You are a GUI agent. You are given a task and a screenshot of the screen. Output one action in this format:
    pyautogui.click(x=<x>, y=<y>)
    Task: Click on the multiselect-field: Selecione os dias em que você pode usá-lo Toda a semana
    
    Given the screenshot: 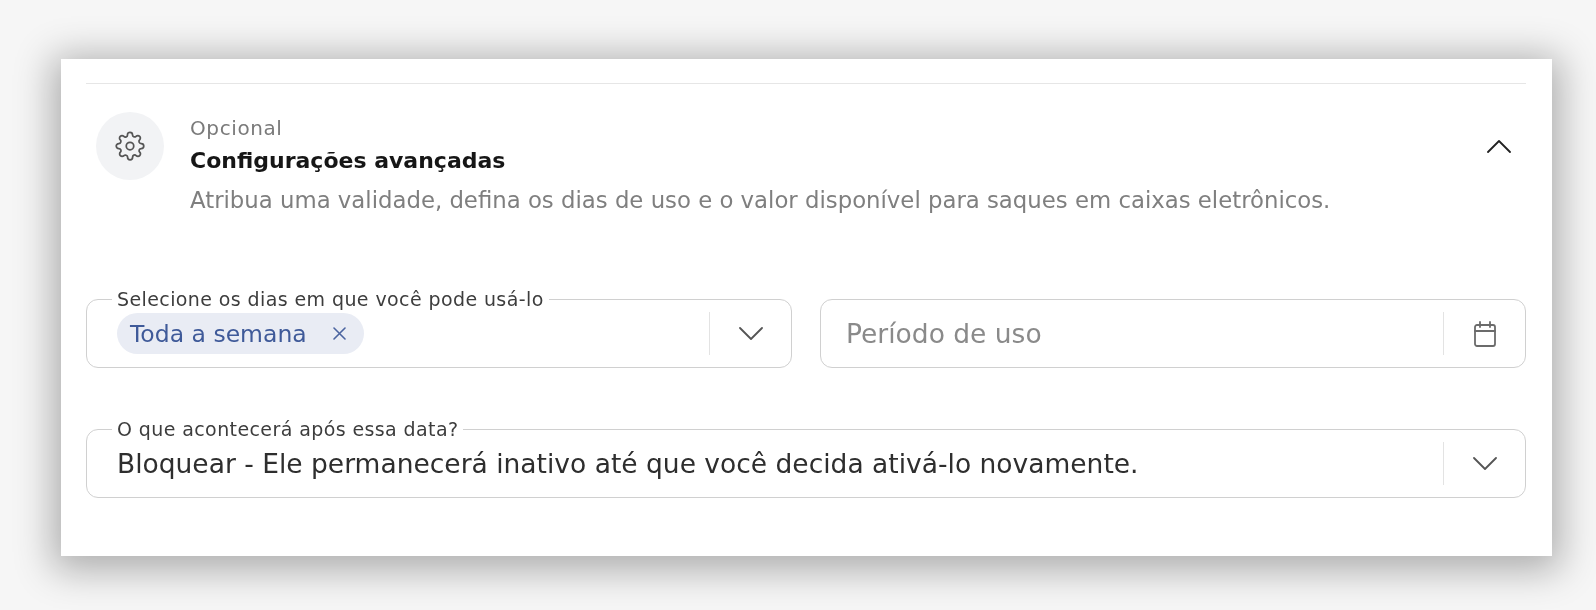 What is the action you would take?
    pyautogui.click(x=439, y=328)
    